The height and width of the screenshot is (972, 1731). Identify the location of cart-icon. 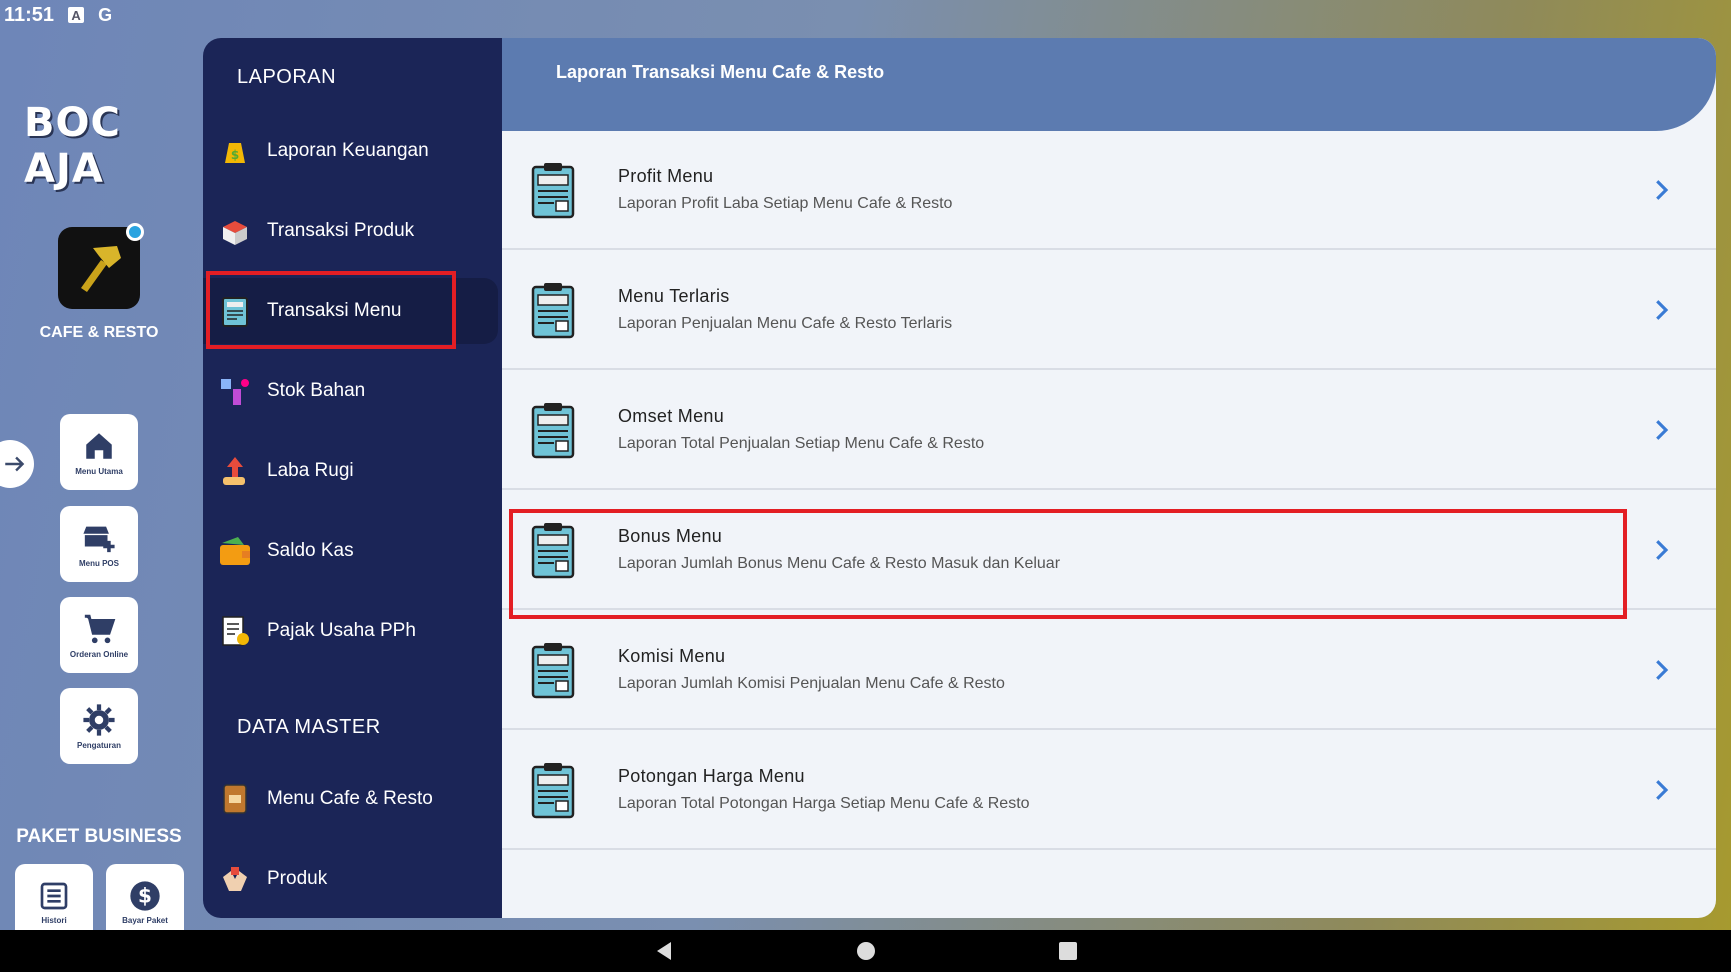
(100, 628).